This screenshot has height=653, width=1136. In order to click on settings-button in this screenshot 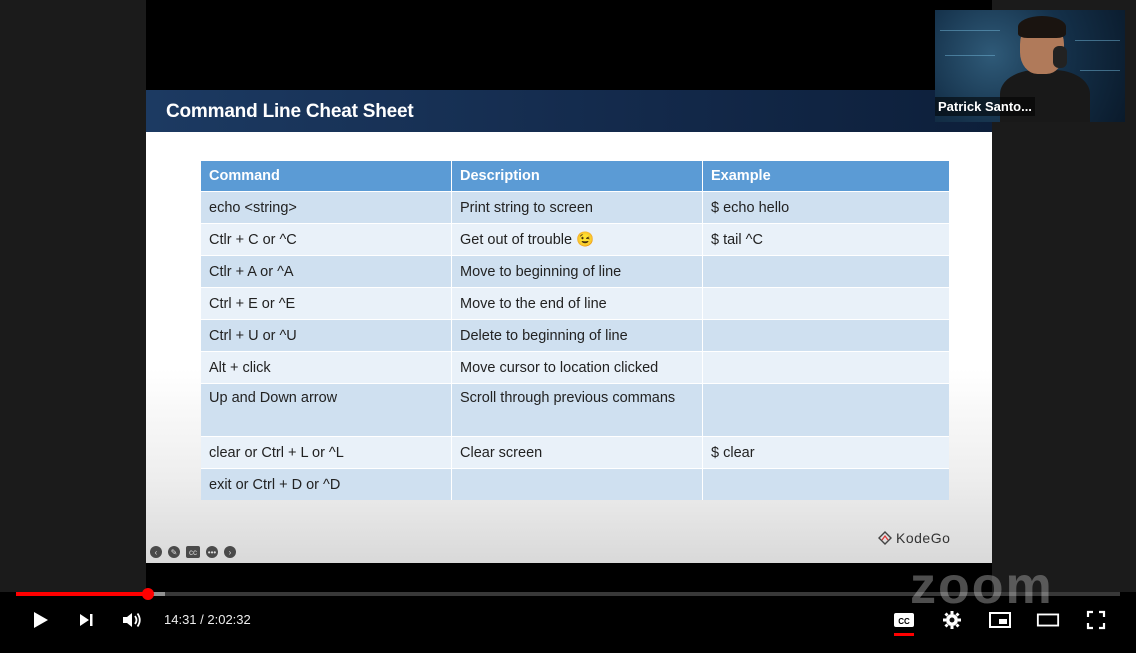, I will do `click(952, 620)`.